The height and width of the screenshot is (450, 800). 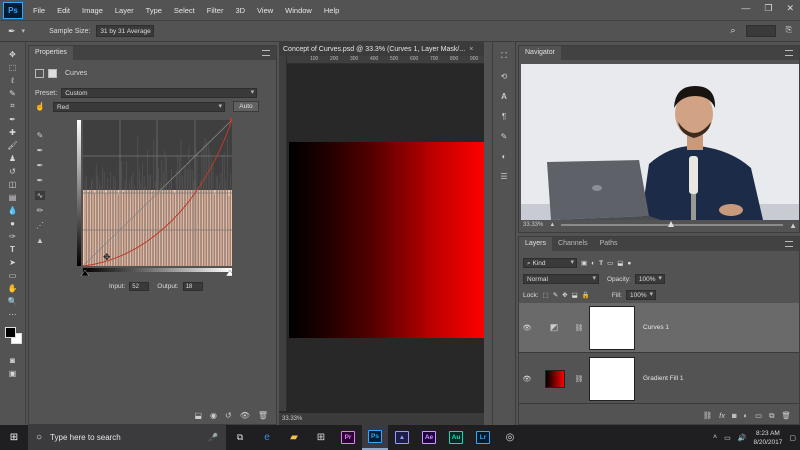 What do you see at coordinates (471, 49) in the screenshot?
I see `close-document-icon: ×` at bounding box center [471, 49].